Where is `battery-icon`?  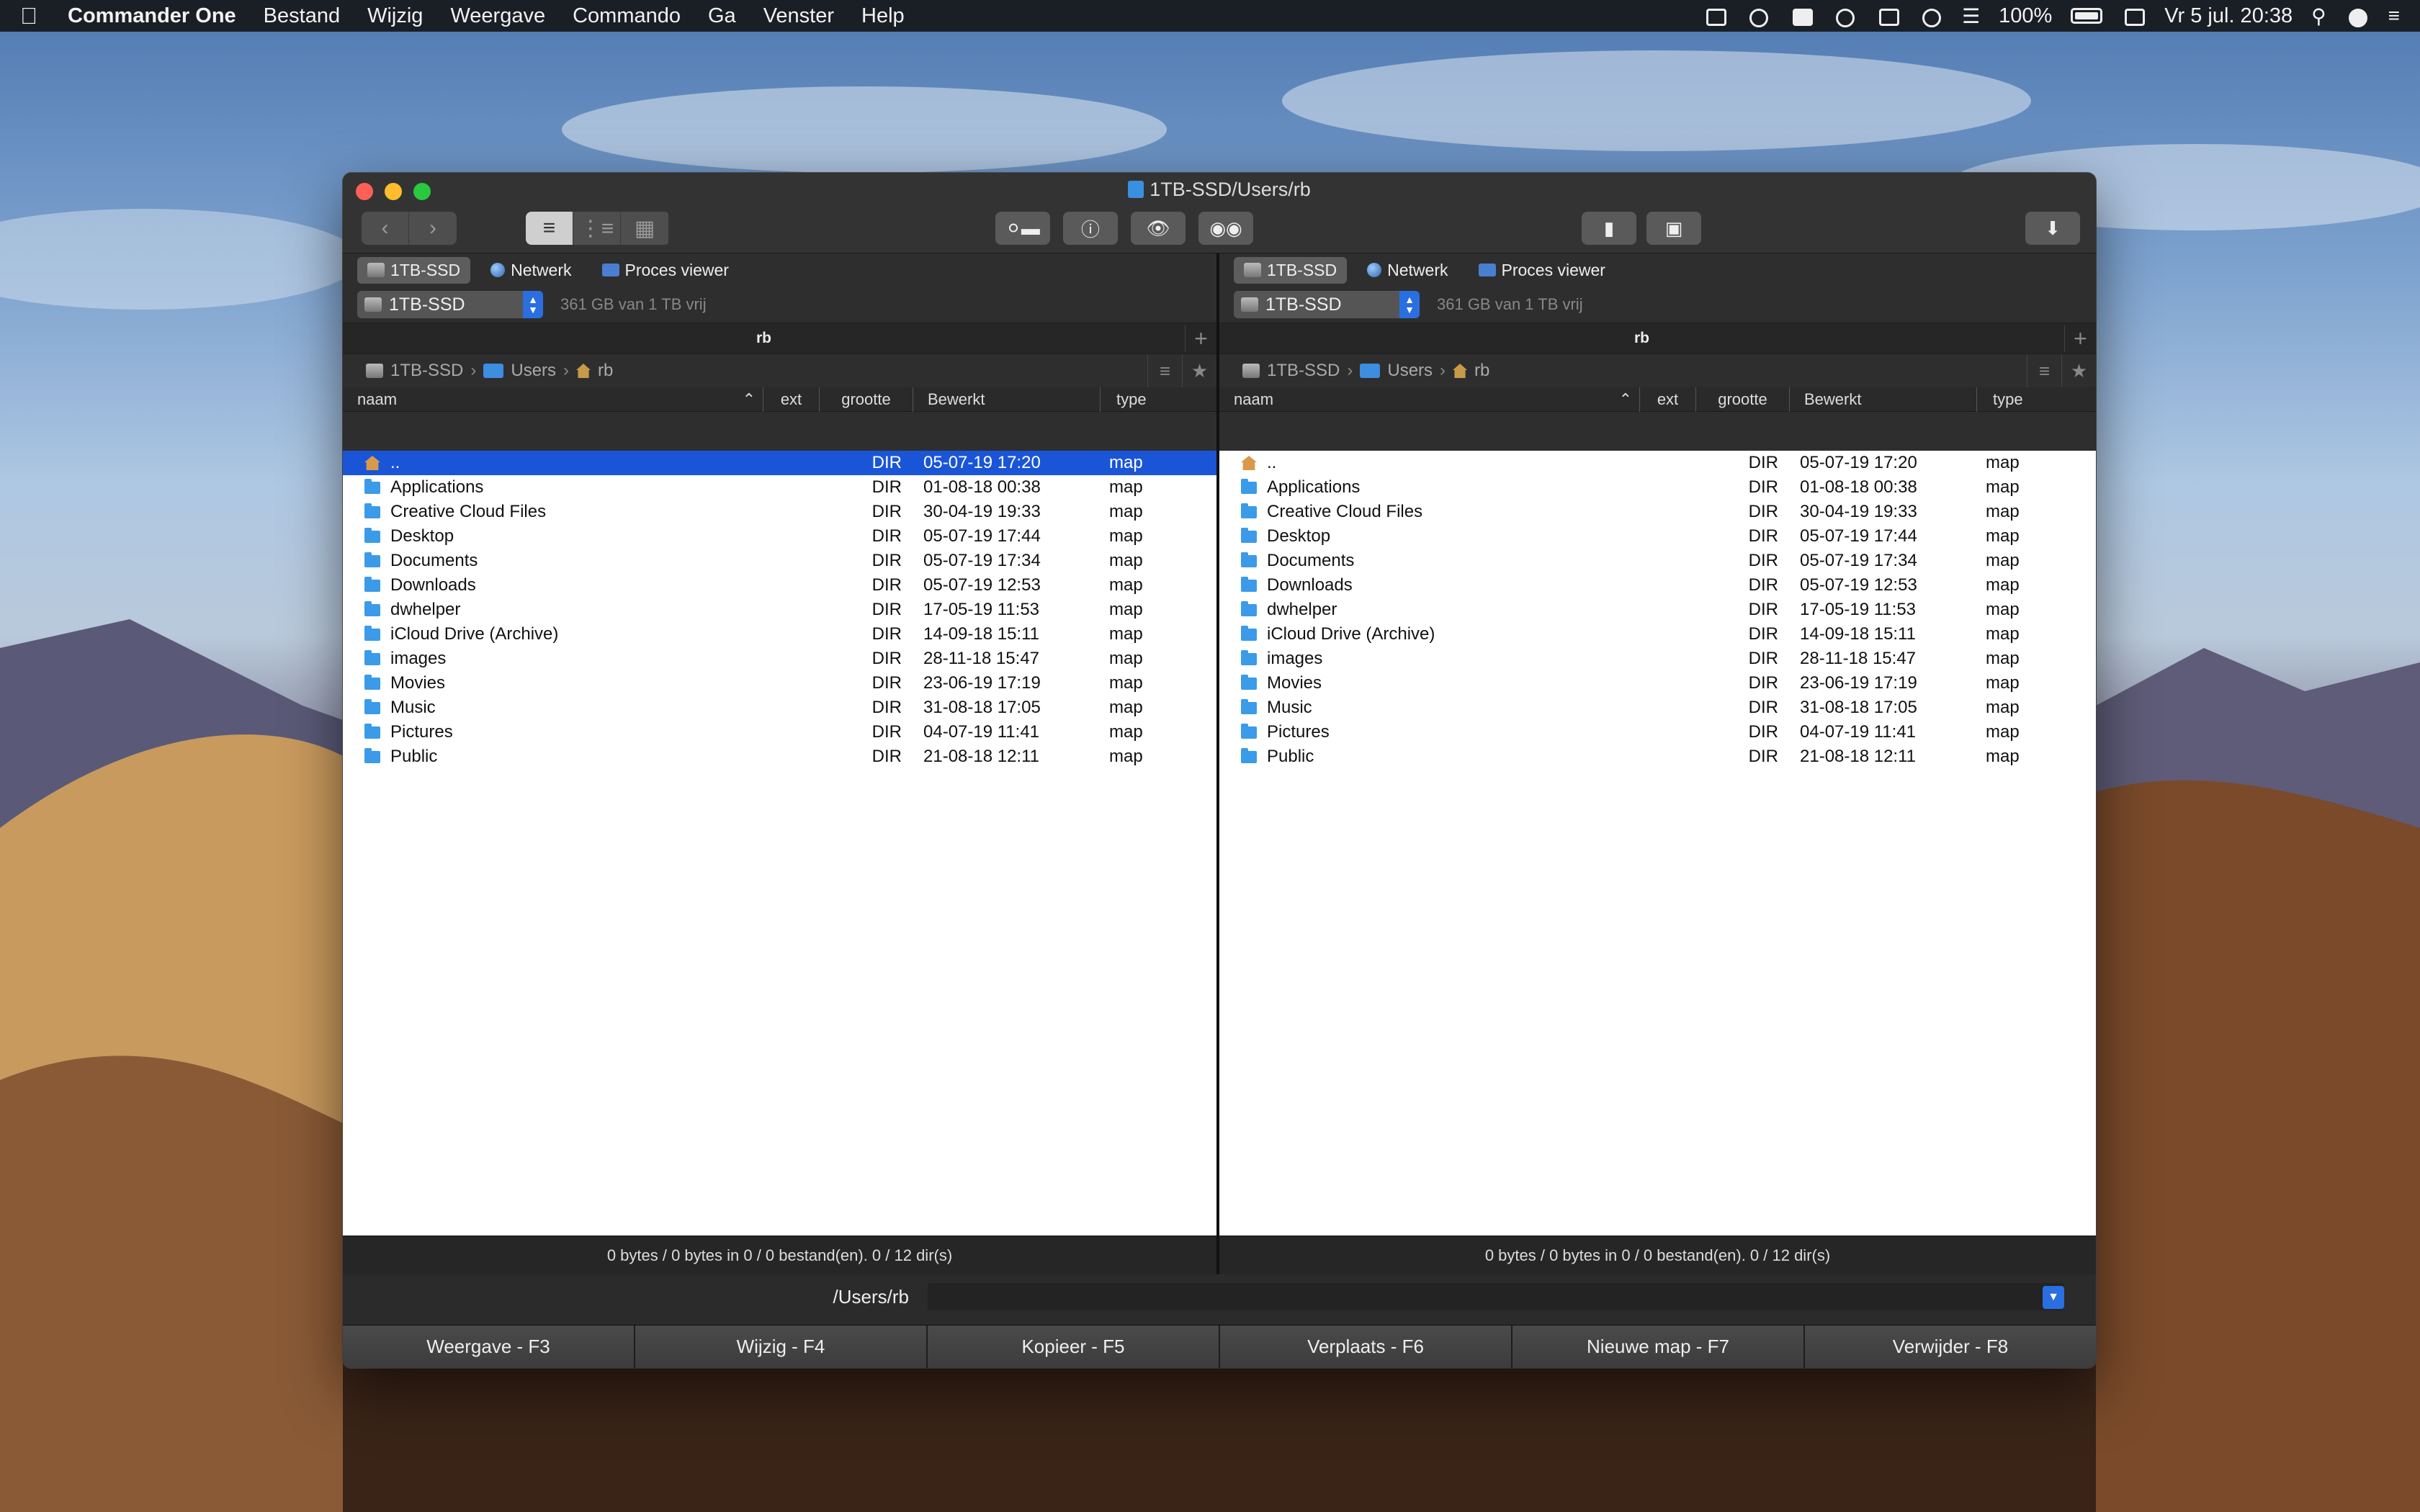 battery-icon is located at coordinates (2087, 16).